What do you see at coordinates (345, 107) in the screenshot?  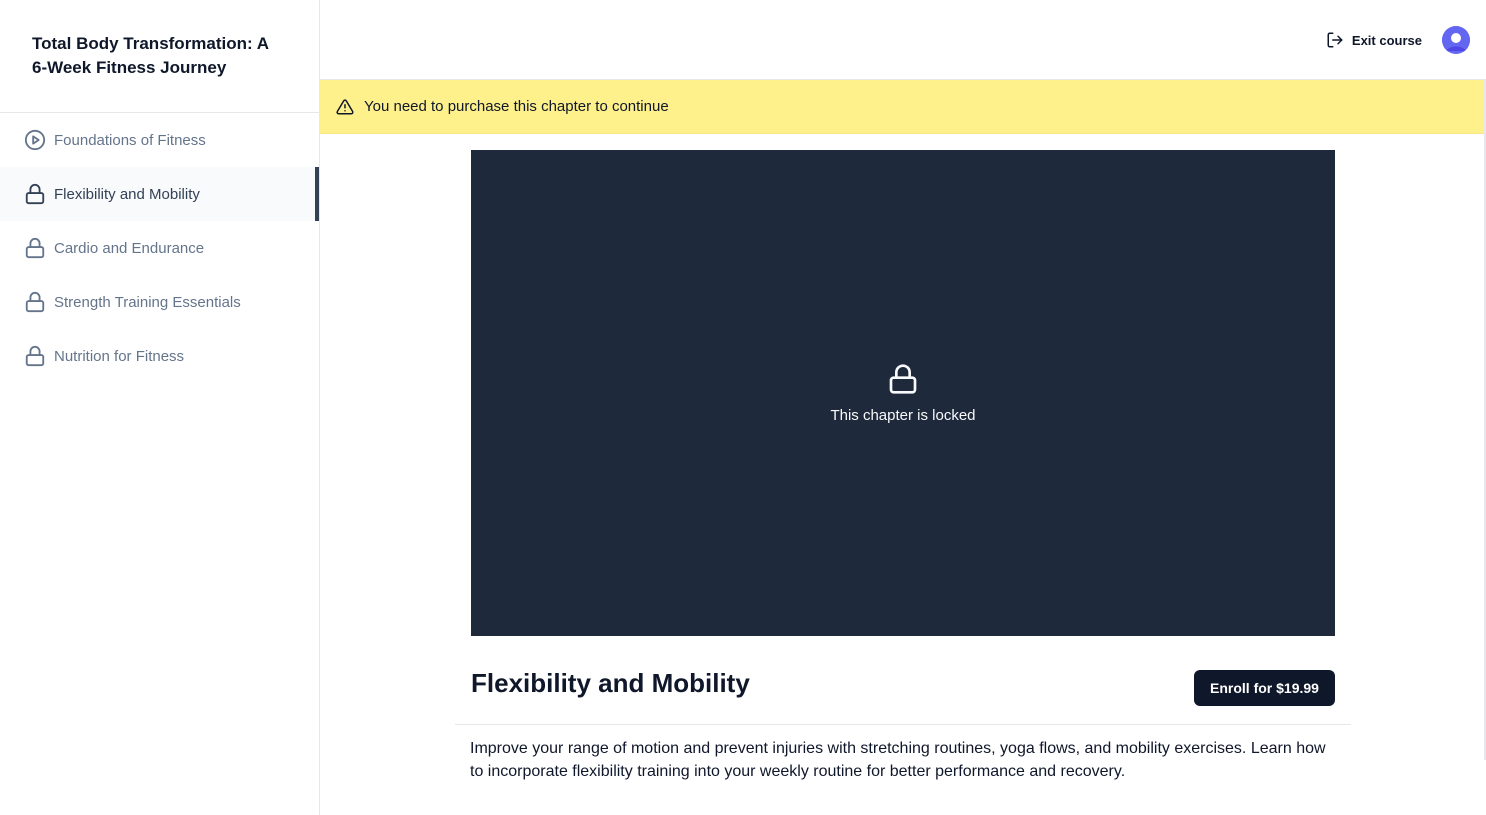 I see `alert-triangle-icon` at bounding box center [345, 107].